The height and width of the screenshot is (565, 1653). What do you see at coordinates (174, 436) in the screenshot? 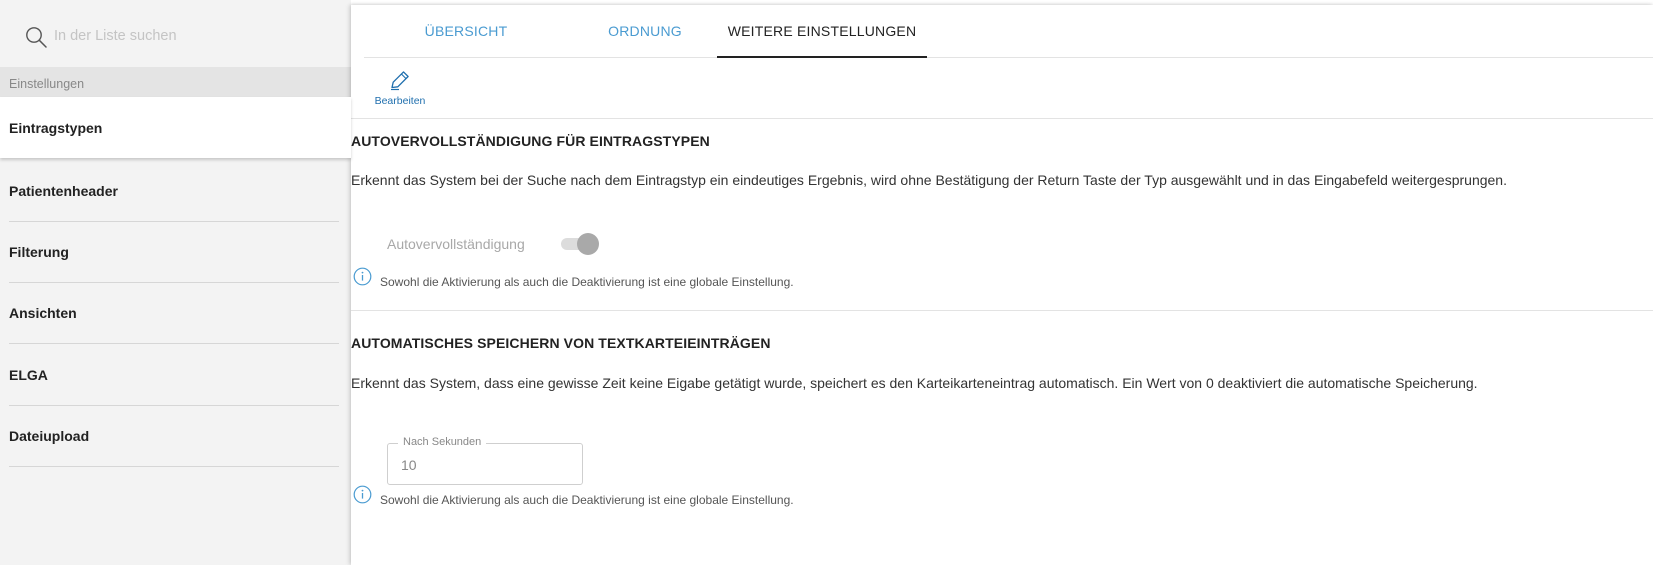
I see `sidebar-item-dateiupload: Dateiupload` at bounding box center [174, 436].